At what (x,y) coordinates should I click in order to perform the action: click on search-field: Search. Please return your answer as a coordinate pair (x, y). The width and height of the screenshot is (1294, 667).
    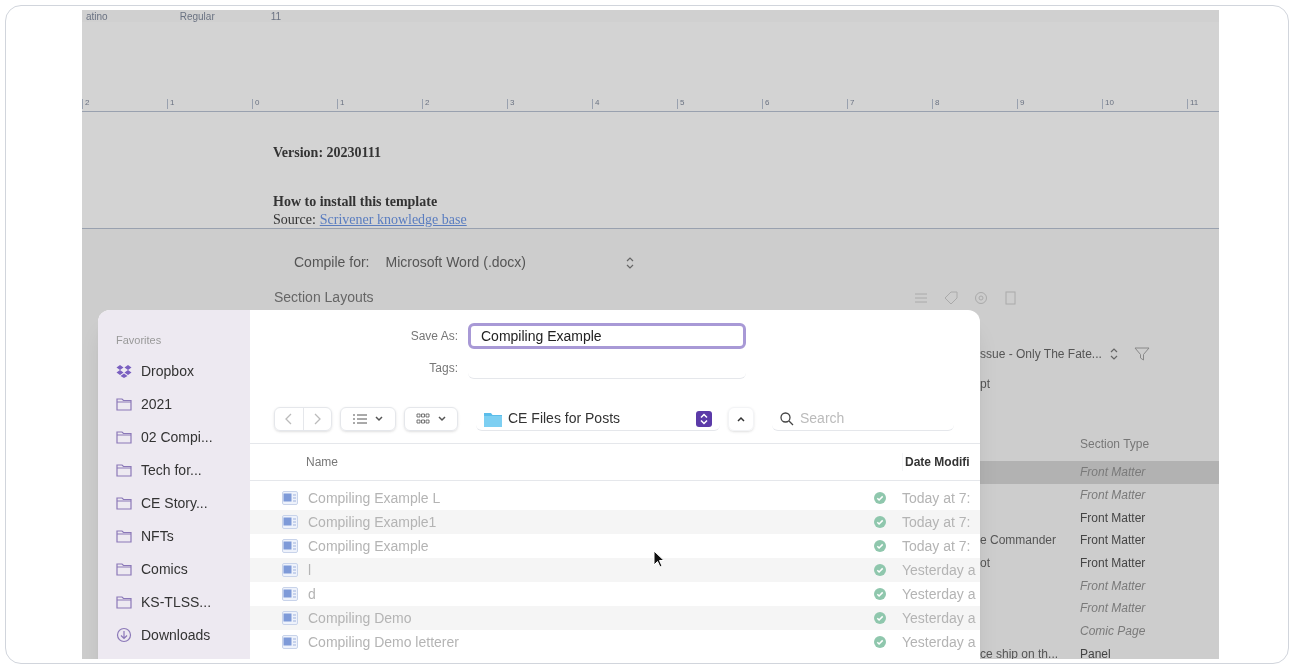
    Looking at the image, I should click on (863, 419).